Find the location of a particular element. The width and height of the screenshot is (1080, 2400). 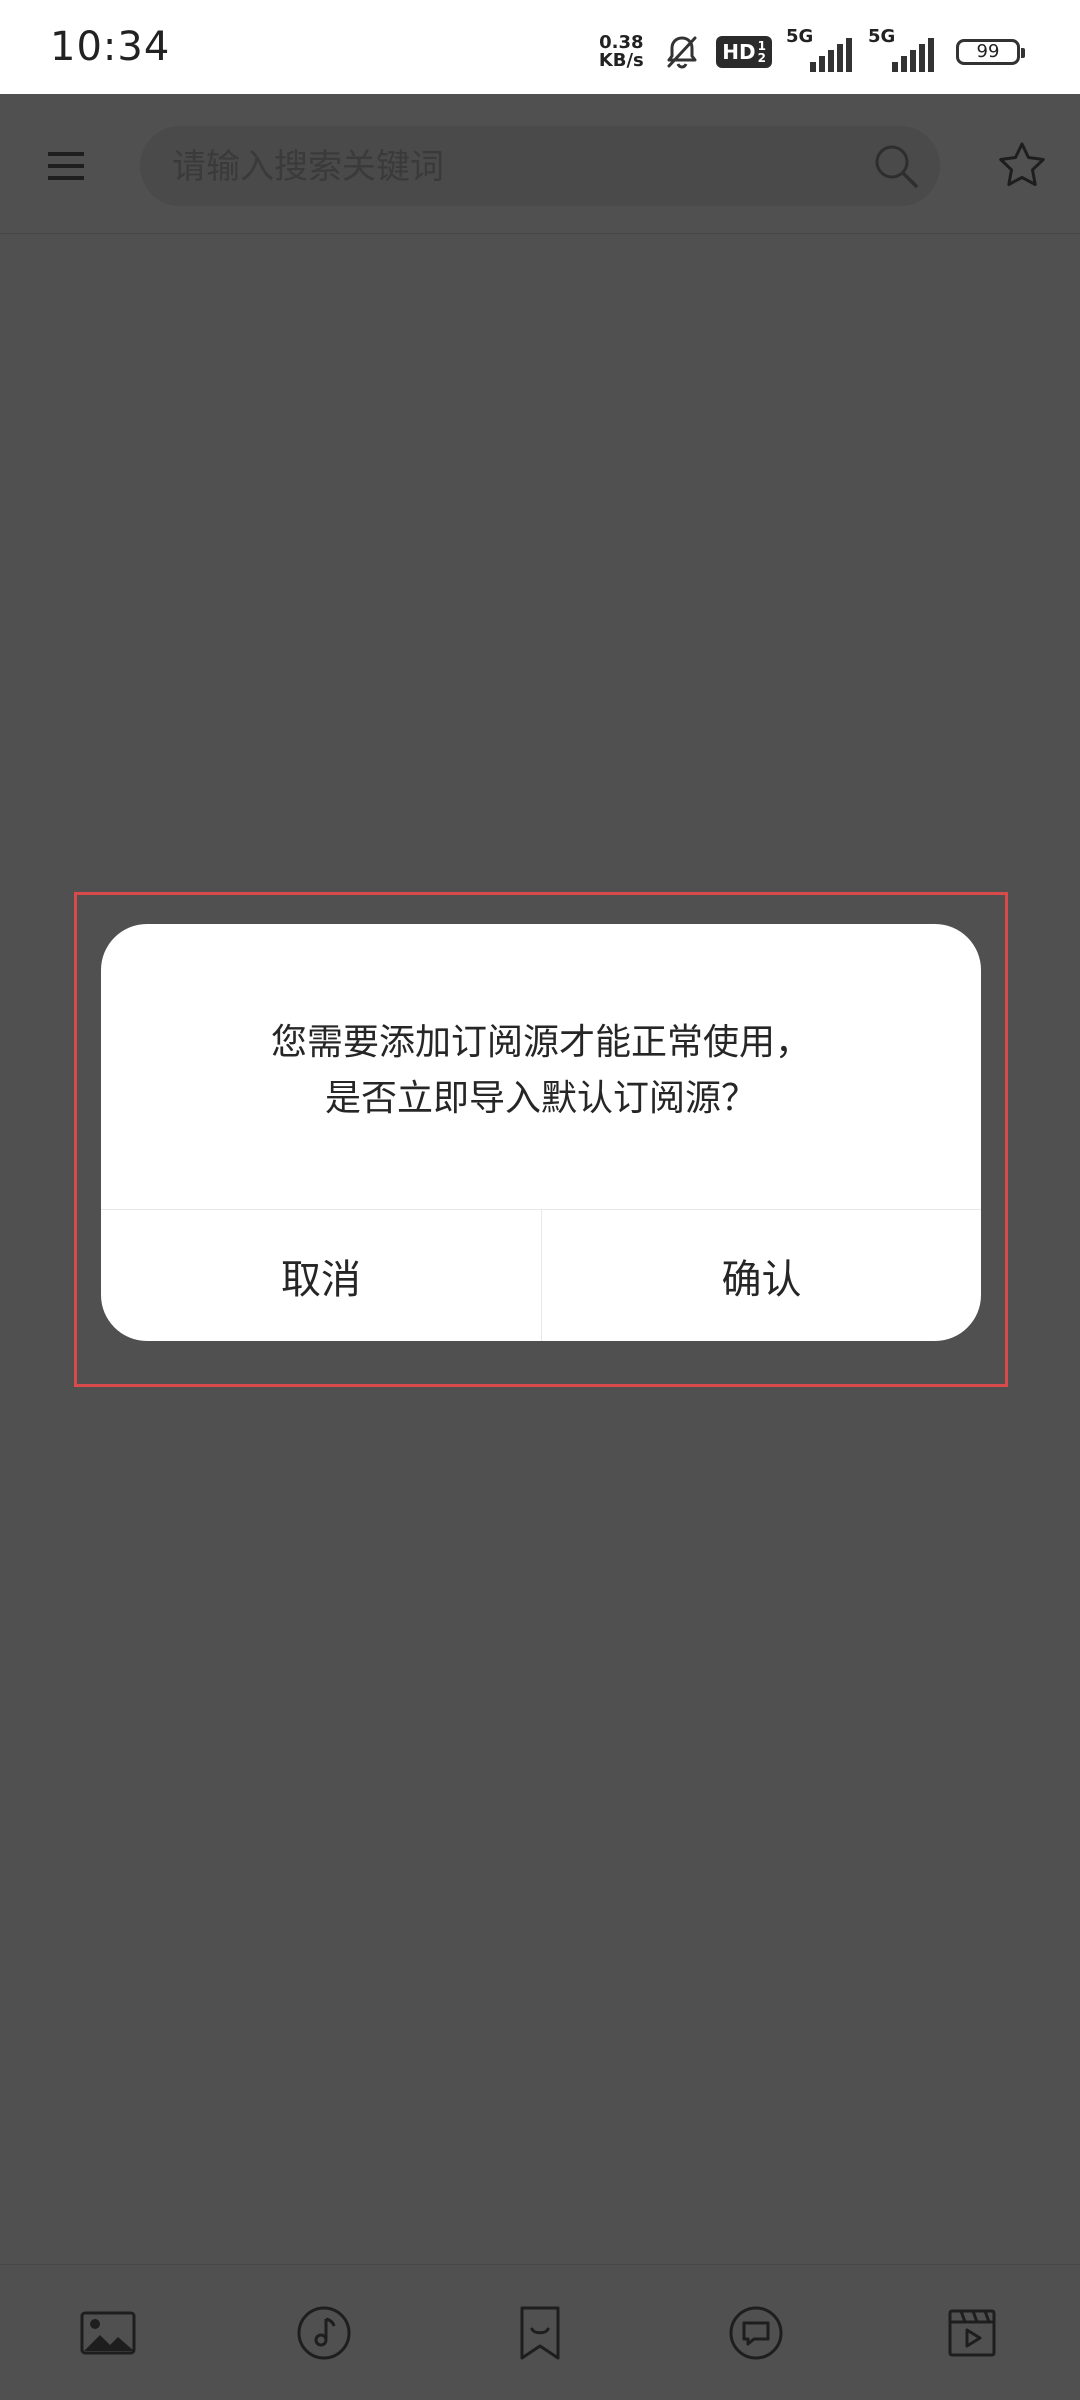

nav-item-images is located at coordinates (108, 2333).